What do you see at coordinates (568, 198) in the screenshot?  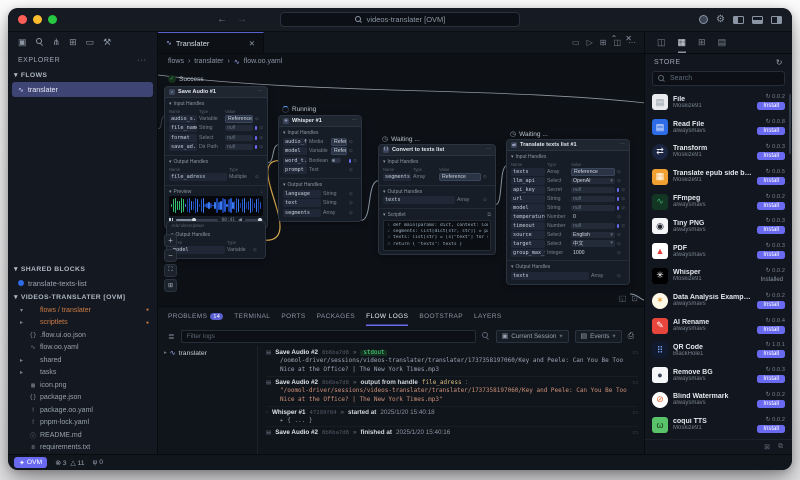 I see `input-handle-row: url String null` at bounding box center [568, 198].